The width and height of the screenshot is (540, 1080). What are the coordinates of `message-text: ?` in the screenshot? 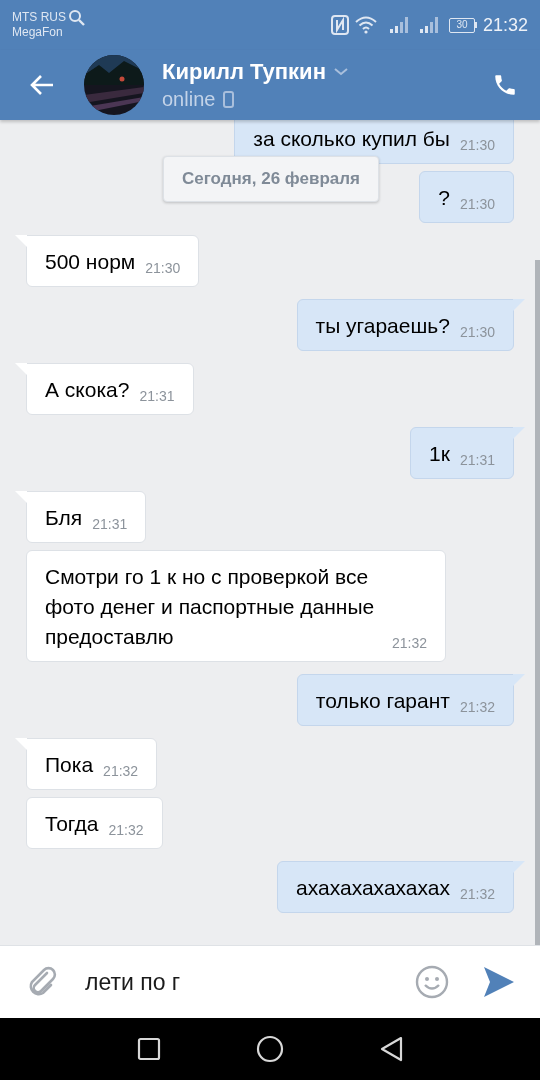 It's located at (444, 198).